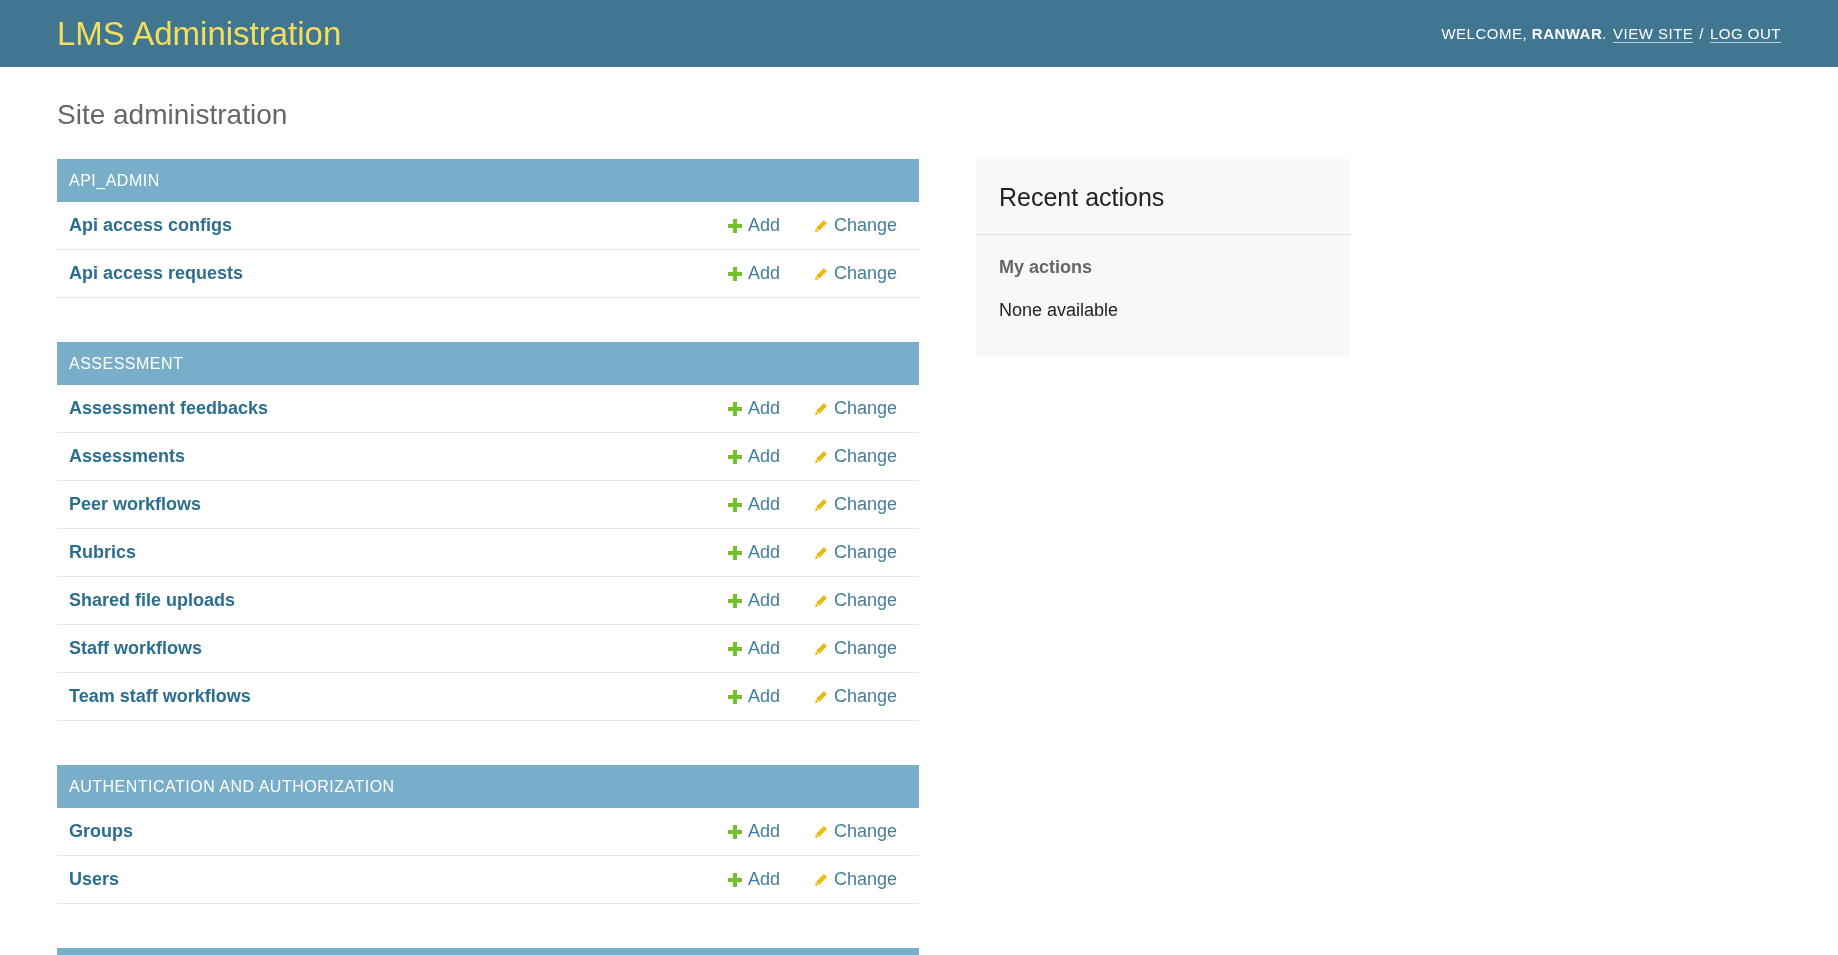 This screenshot has height=955, width=1838. I want to click on page-title: Site administration, so click(173, 115).